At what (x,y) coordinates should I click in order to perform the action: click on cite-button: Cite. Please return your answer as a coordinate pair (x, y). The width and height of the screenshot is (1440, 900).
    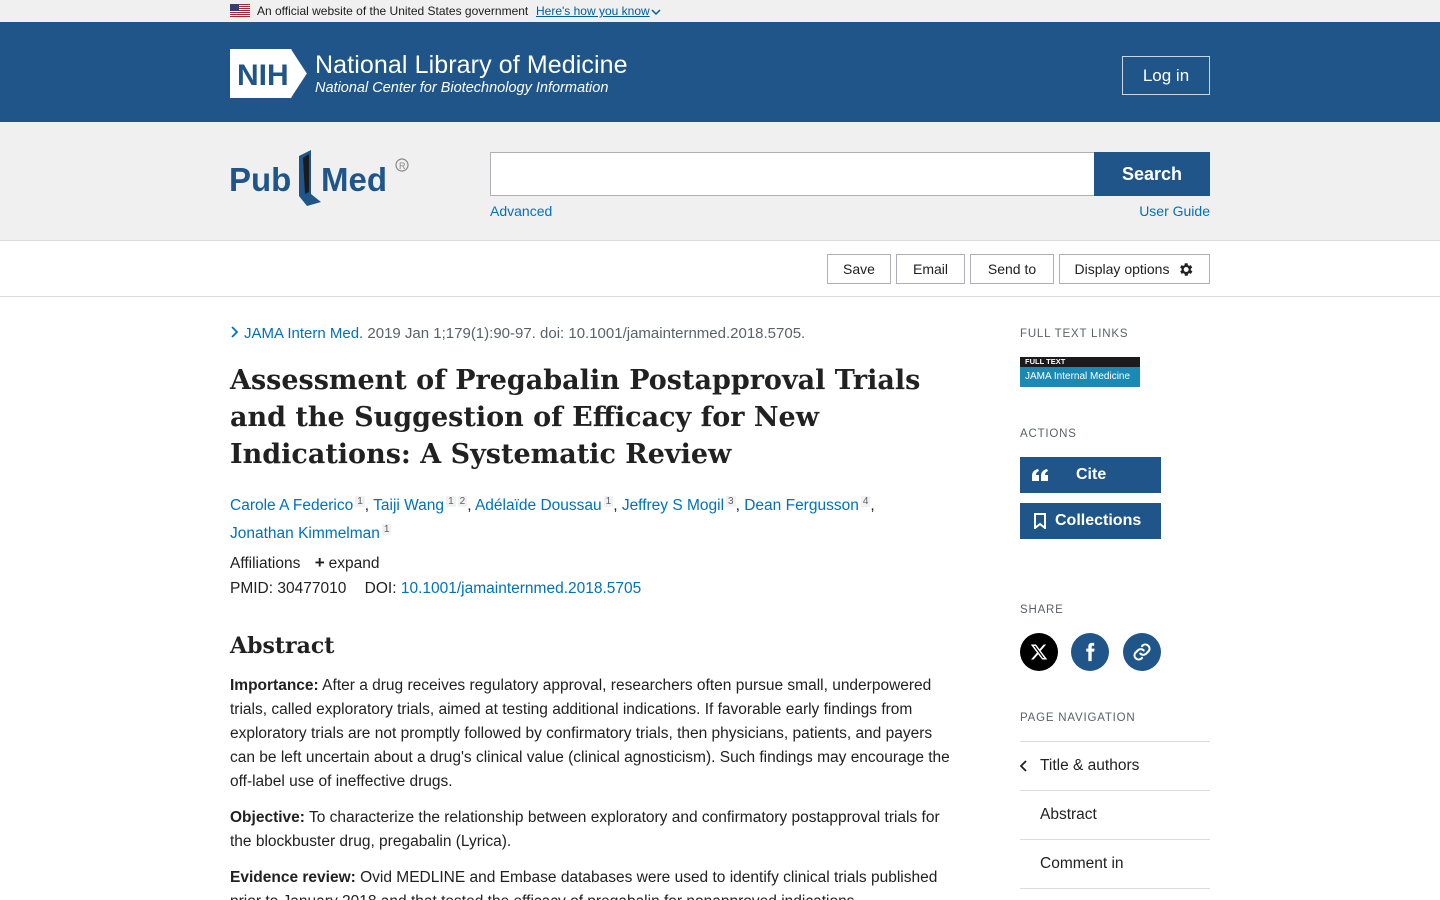
    Looking at the image, I should click on (1090, 475).